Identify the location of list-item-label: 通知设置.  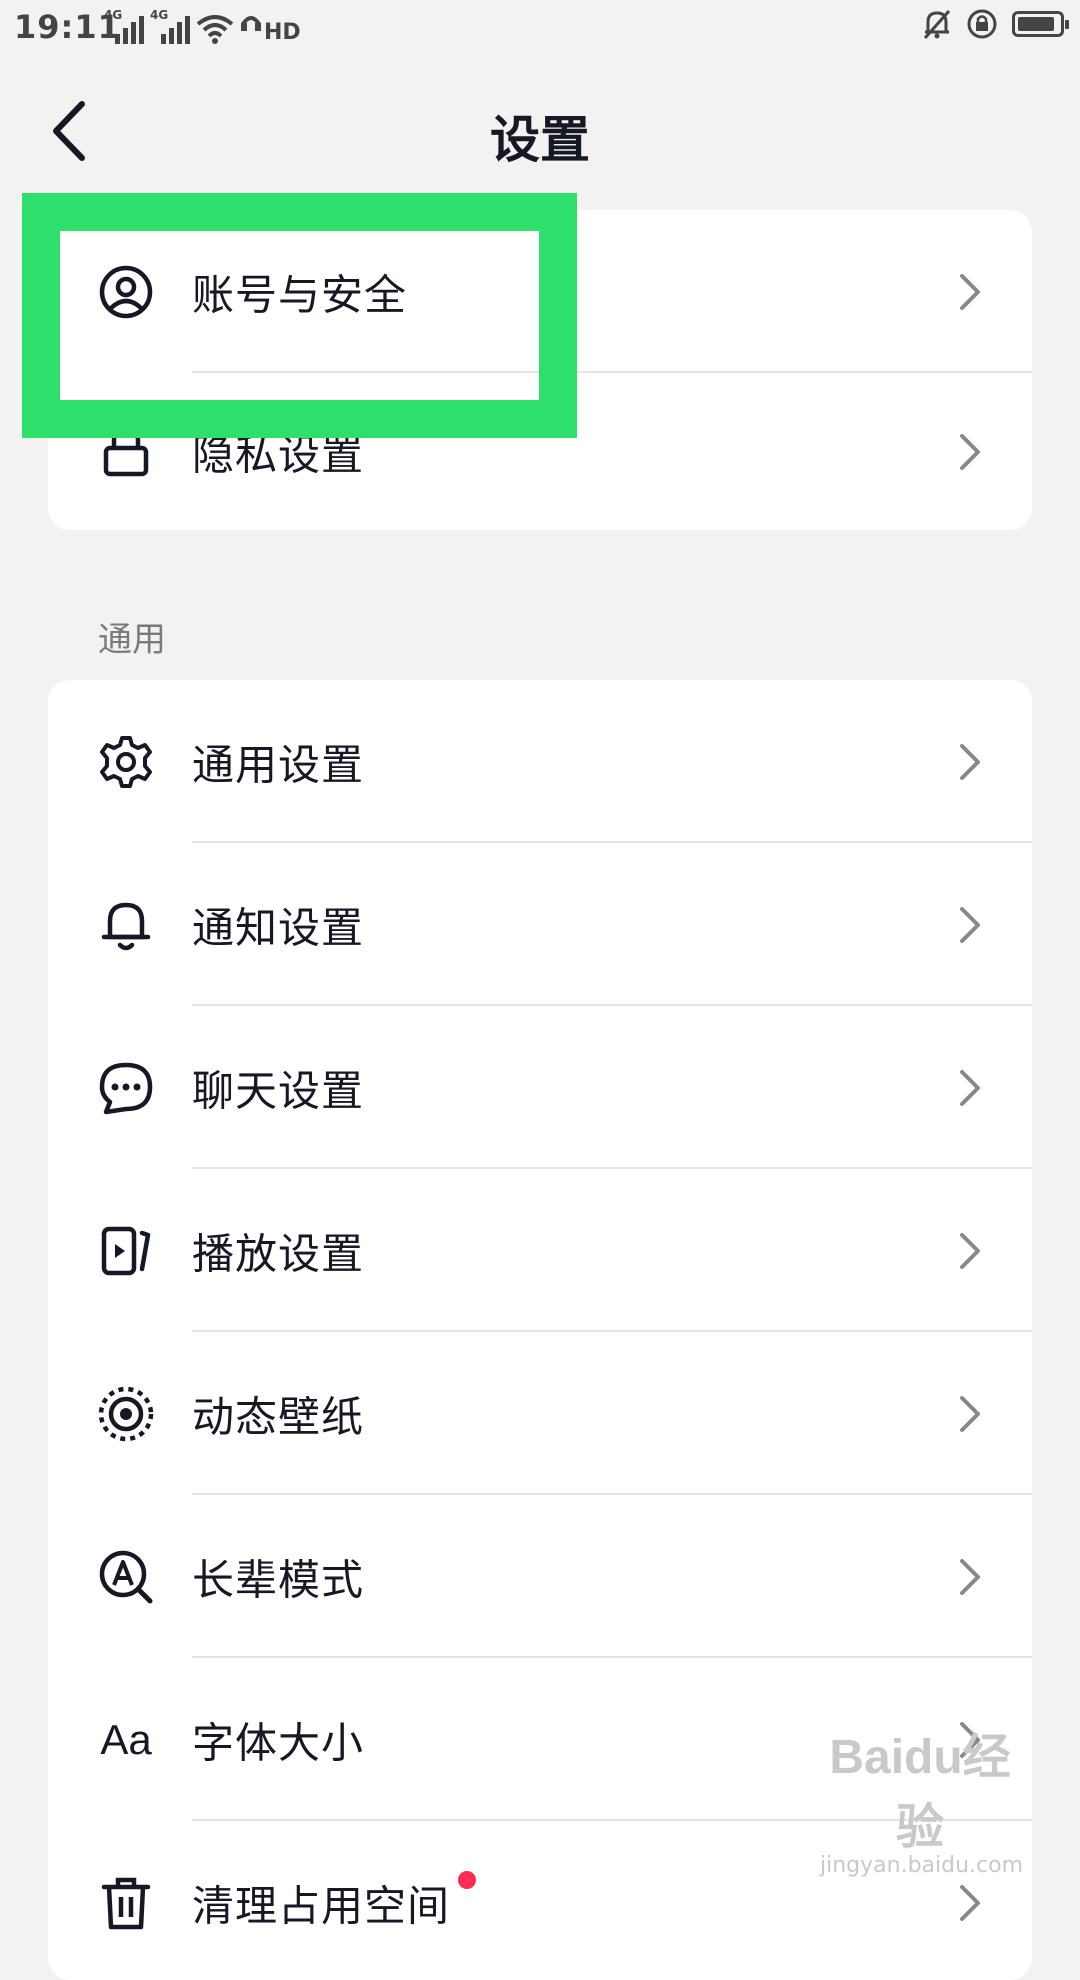
(278, 927).